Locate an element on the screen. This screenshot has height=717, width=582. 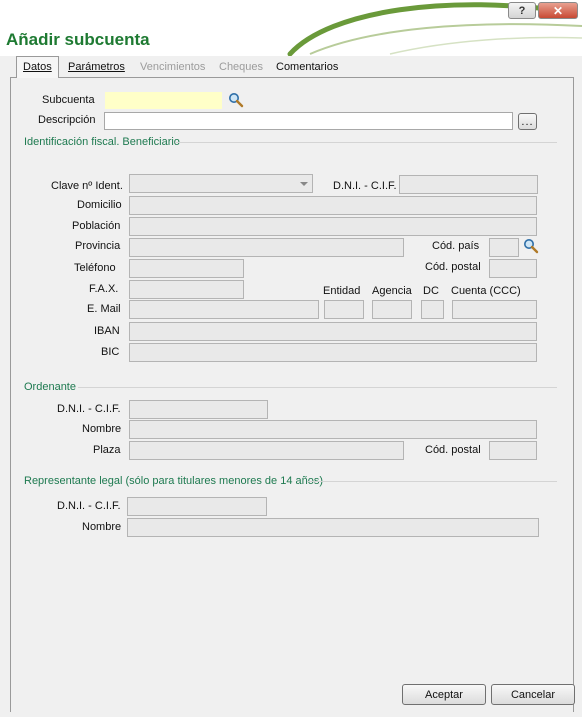
bic-label: BIC is located at coordinates (110, 352).